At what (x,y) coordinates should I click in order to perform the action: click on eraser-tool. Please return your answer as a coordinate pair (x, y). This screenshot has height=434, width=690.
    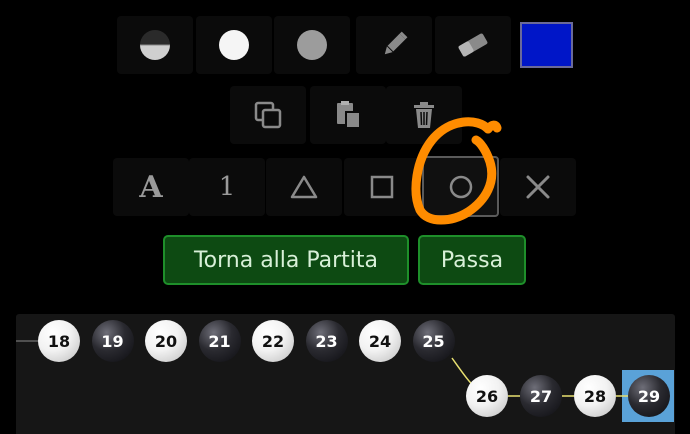
    Looking at the image, I should click on (473, 45).